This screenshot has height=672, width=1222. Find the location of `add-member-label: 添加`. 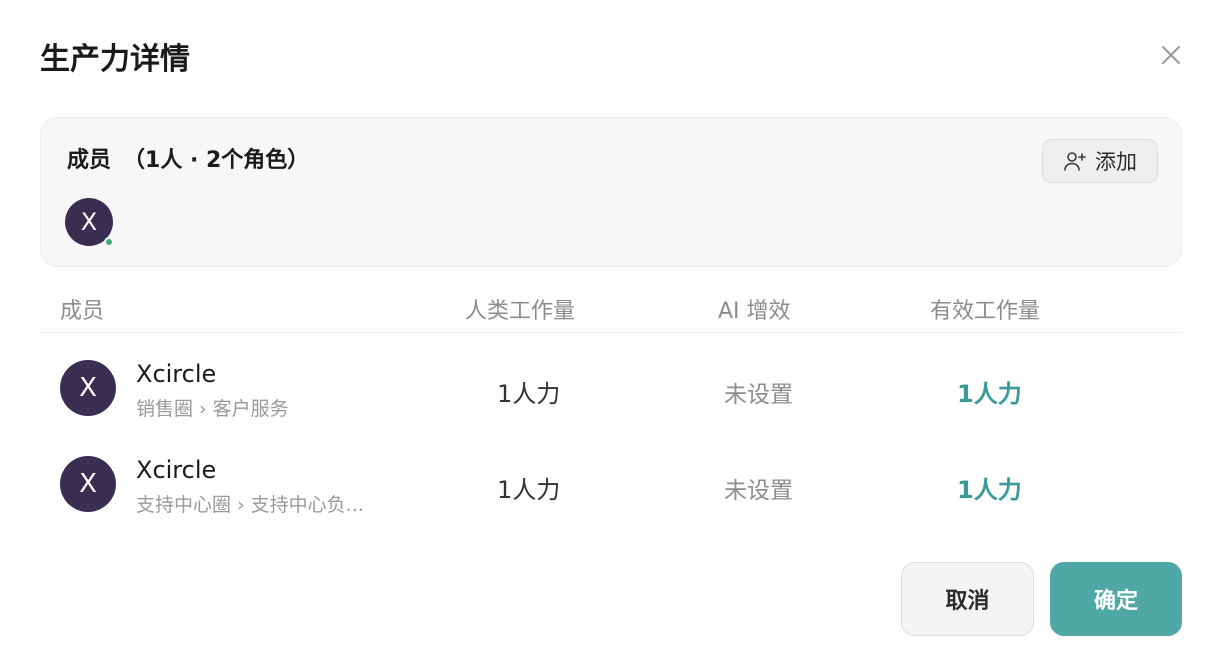

add-member-label: 添加 is located at coordinates (1116, 162).